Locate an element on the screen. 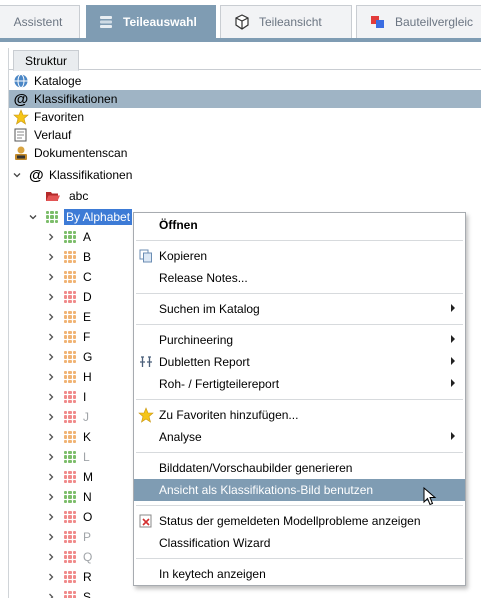 The height and width of the screenshot is (598, 481). subtab-struktur: Struktur is located at coordinates (46, 60).